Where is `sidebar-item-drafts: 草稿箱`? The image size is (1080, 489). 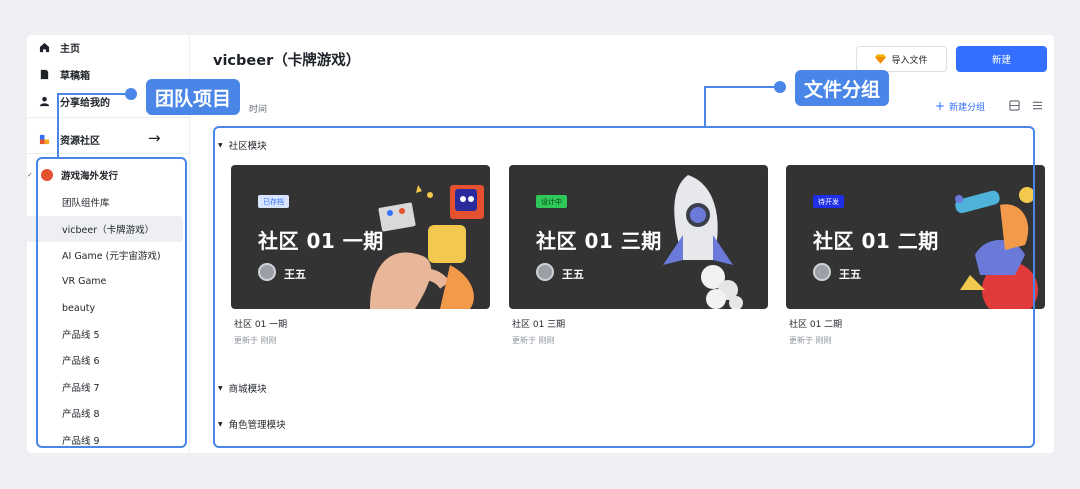 sidebar-item-drafts: 草稿箱 is located at coordinates (64, 74).